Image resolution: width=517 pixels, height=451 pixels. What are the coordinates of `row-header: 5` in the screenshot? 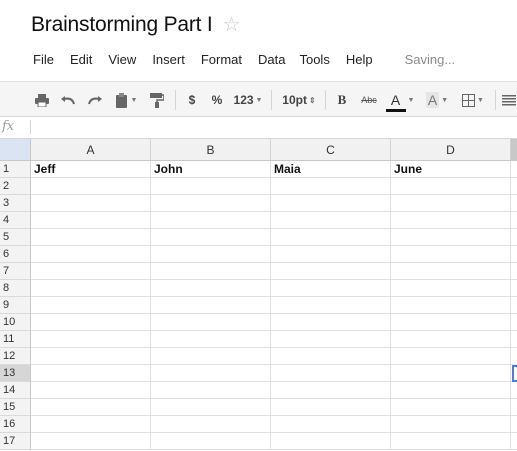 It's located at (15, 237).